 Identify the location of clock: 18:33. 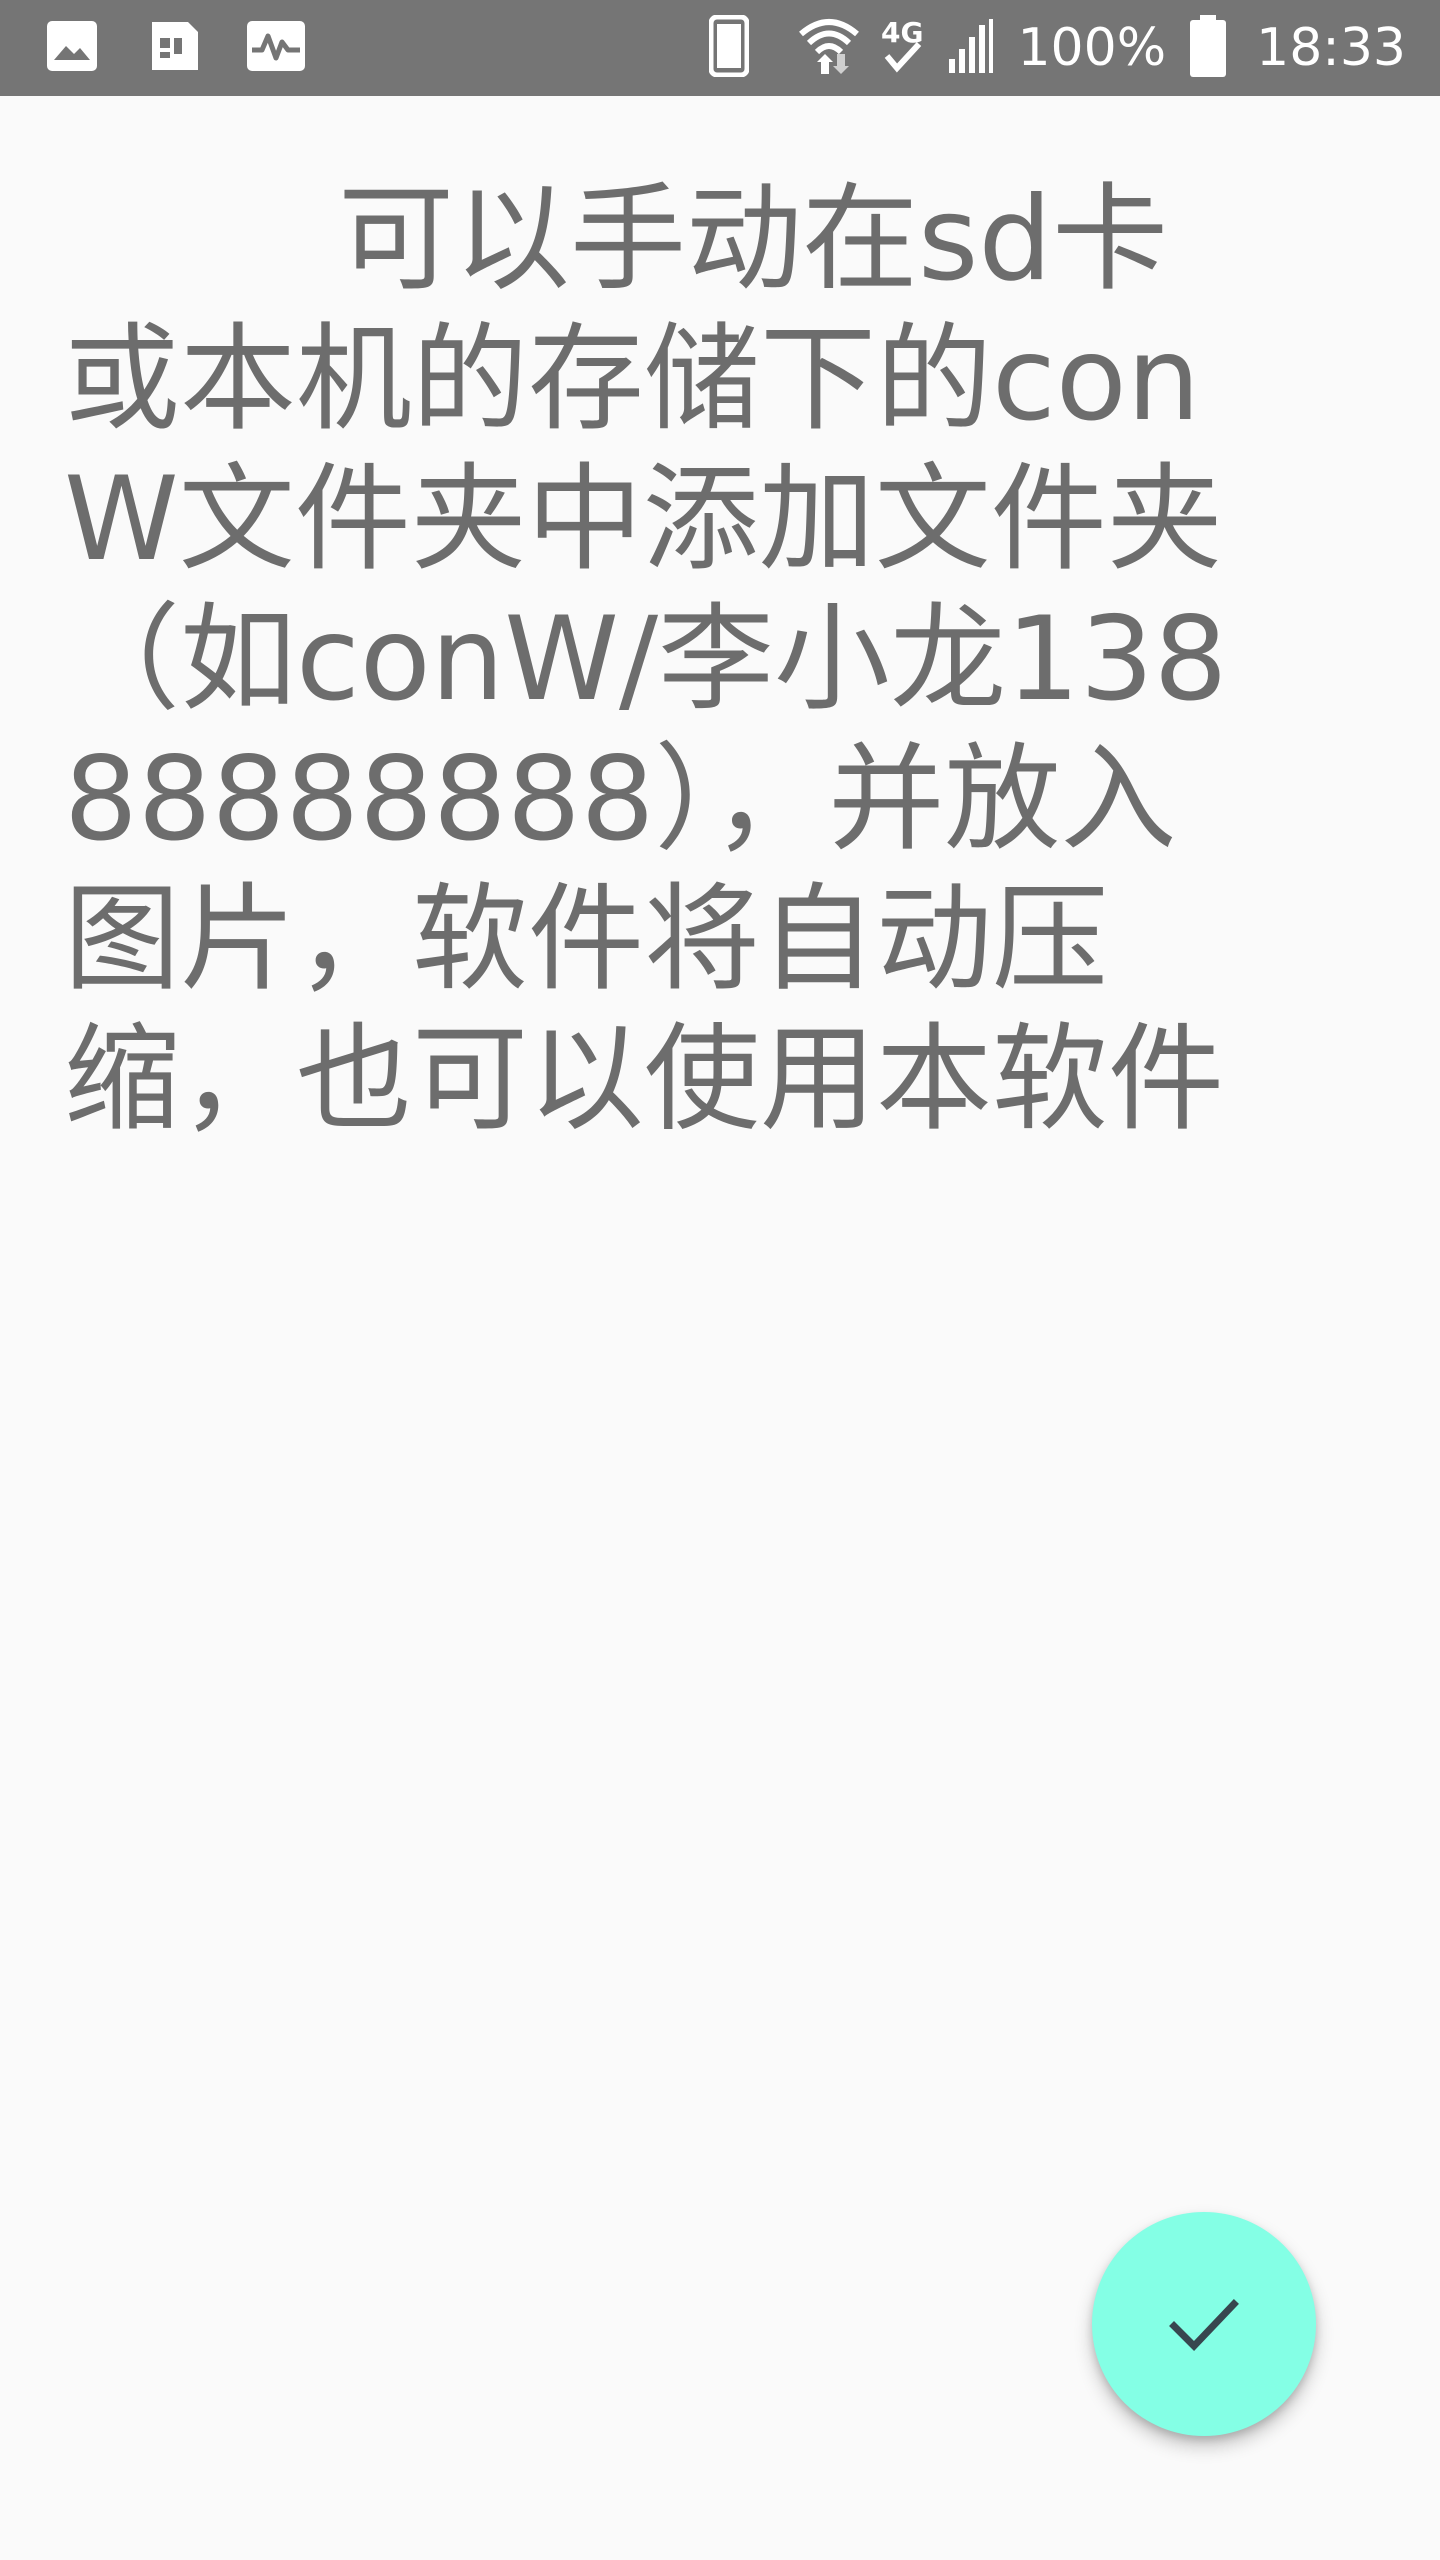
(1331, 48).